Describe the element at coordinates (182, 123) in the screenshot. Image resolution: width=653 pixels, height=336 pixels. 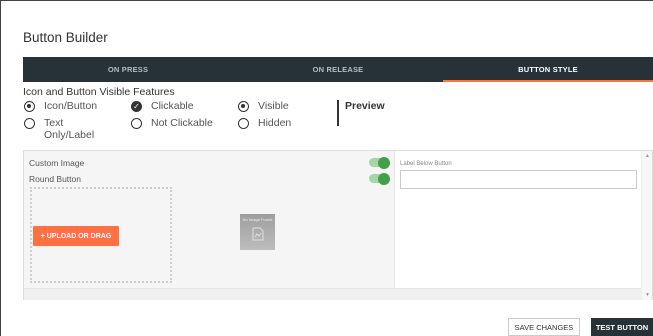
I see `option-not-clickable-label: Not Clickable` at that location.